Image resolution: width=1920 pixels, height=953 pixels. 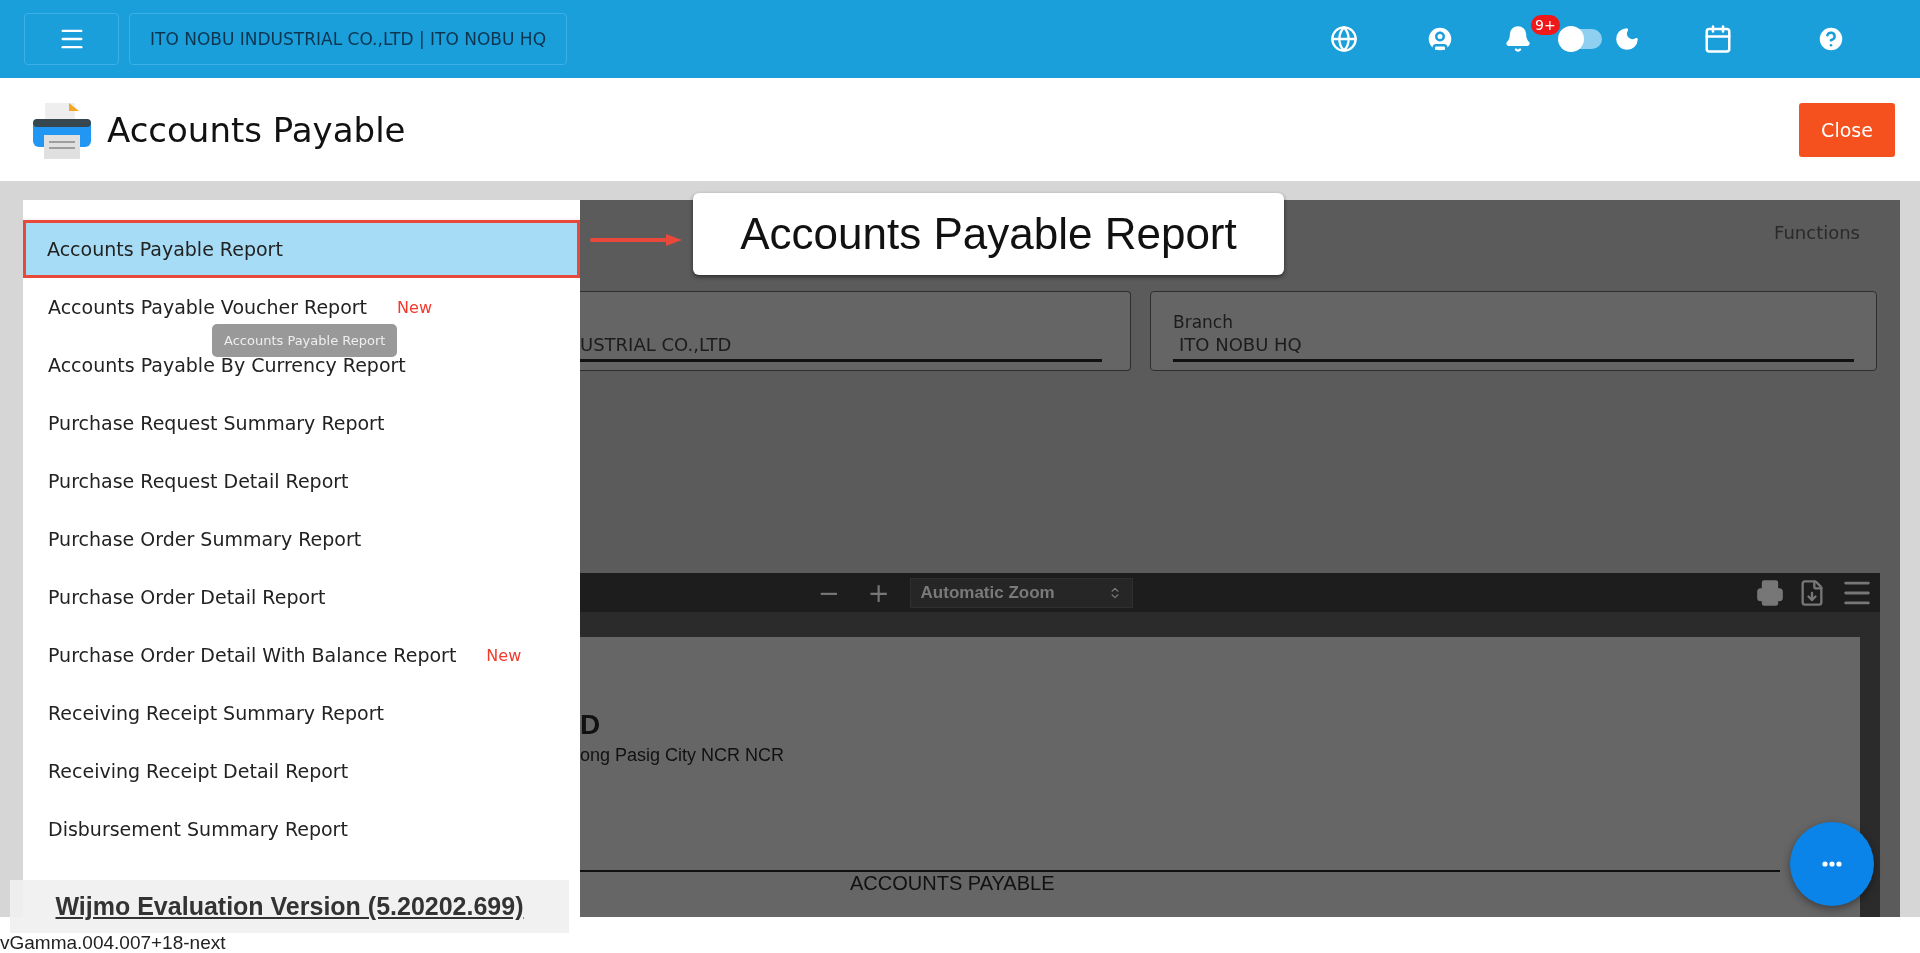 What do you see at coordinates (829, 592) in the screenshot?
I see `zoom-out-button: −` at bounding box center [829, 592].